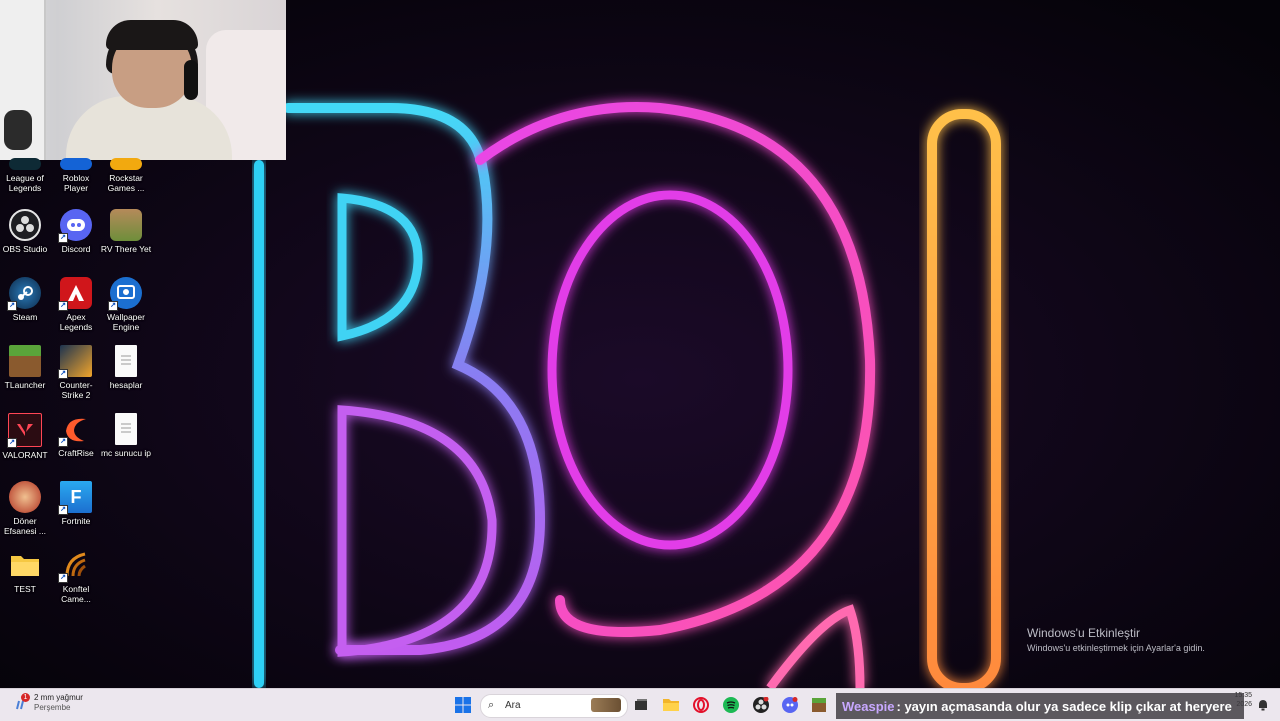 The width and height of the screenshot is (1280, 721). I want to click on discord-taskbar-button, so click(790, 705).